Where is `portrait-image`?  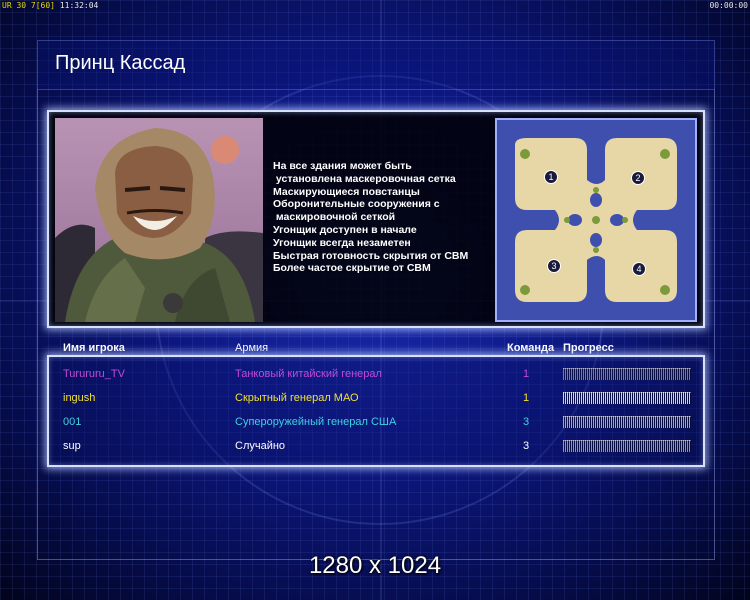
portrait-image is located at coordinates (159, 220).